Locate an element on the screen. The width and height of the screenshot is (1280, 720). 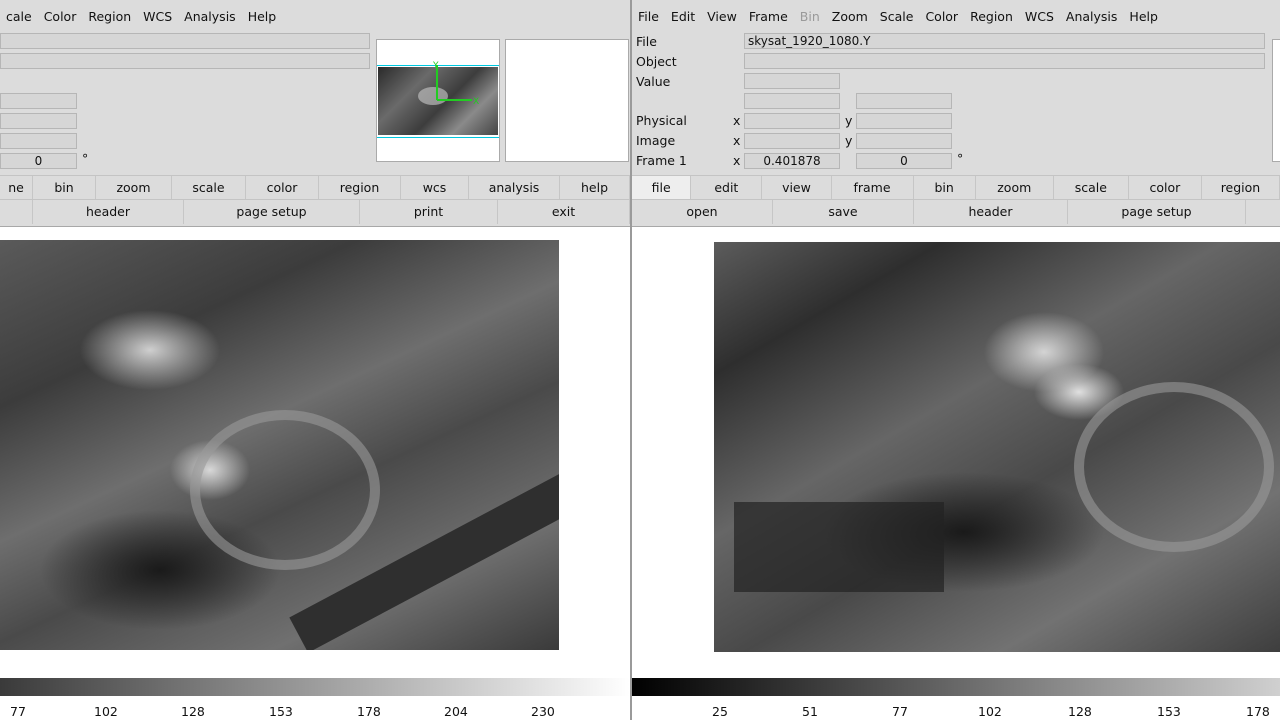
button-bar-secondary-left: header page setup print exit is located at coordinates (315, 211).